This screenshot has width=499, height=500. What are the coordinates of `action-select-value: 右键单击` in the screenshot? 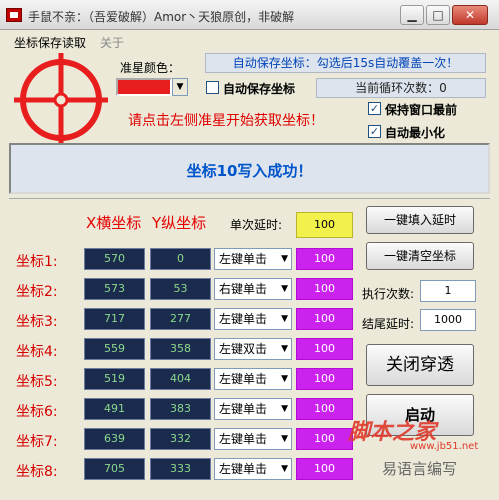 It's located at (243, 289).